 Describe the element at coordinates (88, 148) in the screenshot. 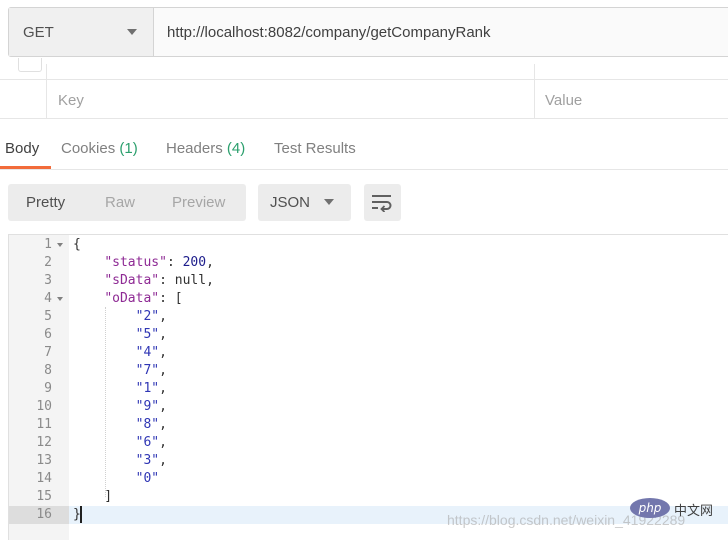

I see `tab-label: Cookies` at that location.